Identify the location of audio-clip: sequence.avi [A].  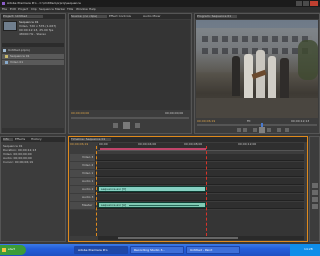
(152, 205).